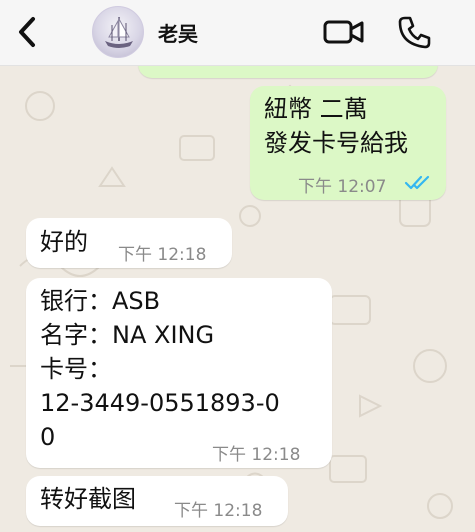 This screenshot has height=532, width=475. I want to click on voice-call-button, so click(414, 32).